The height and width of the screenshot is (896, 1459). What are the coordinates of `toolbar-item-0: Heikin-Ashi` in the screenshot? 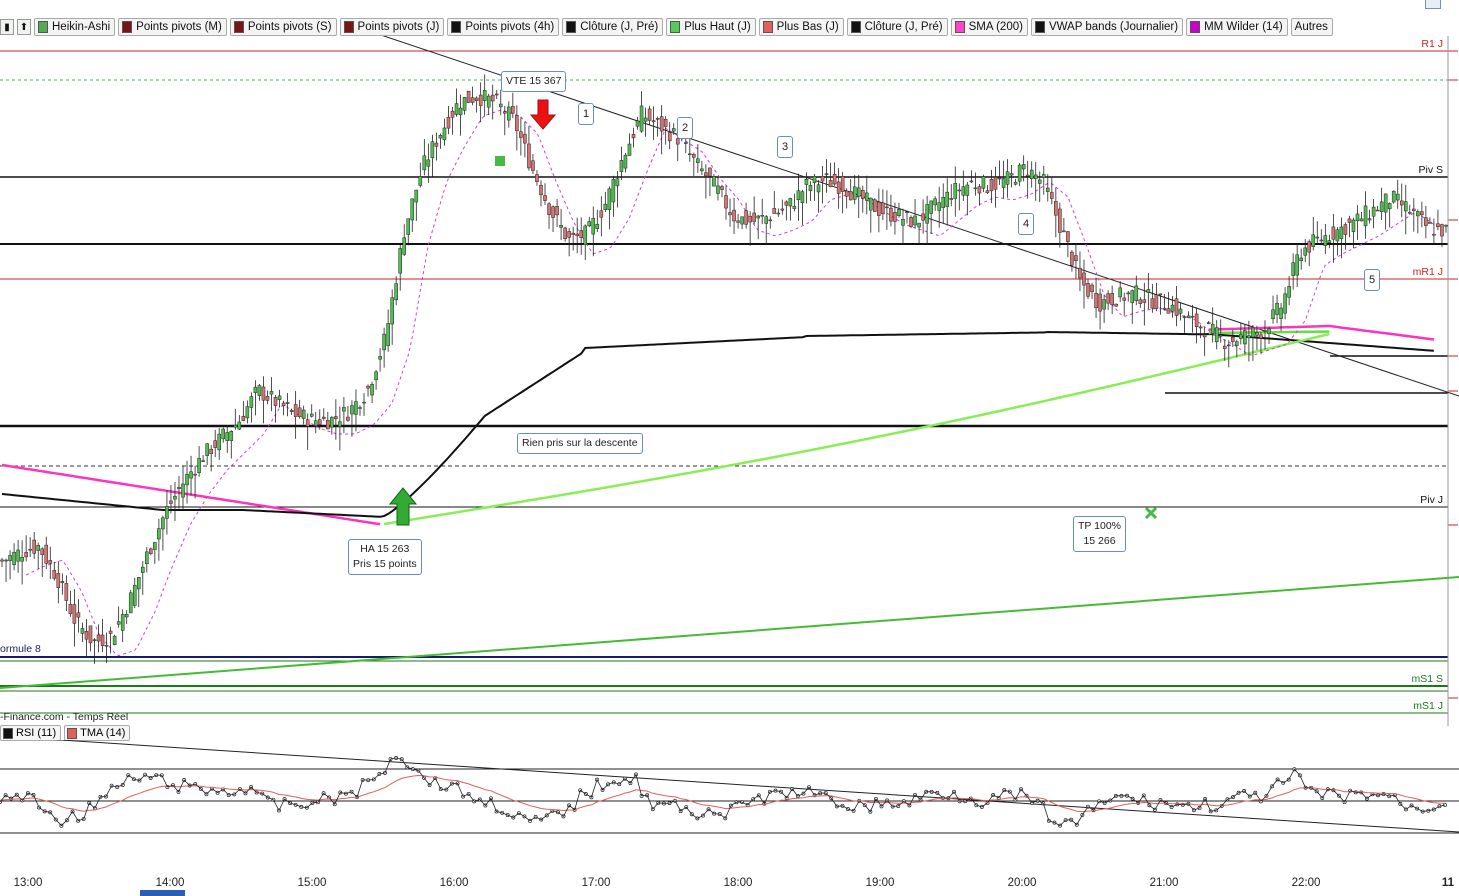 It's located at (75, 27).